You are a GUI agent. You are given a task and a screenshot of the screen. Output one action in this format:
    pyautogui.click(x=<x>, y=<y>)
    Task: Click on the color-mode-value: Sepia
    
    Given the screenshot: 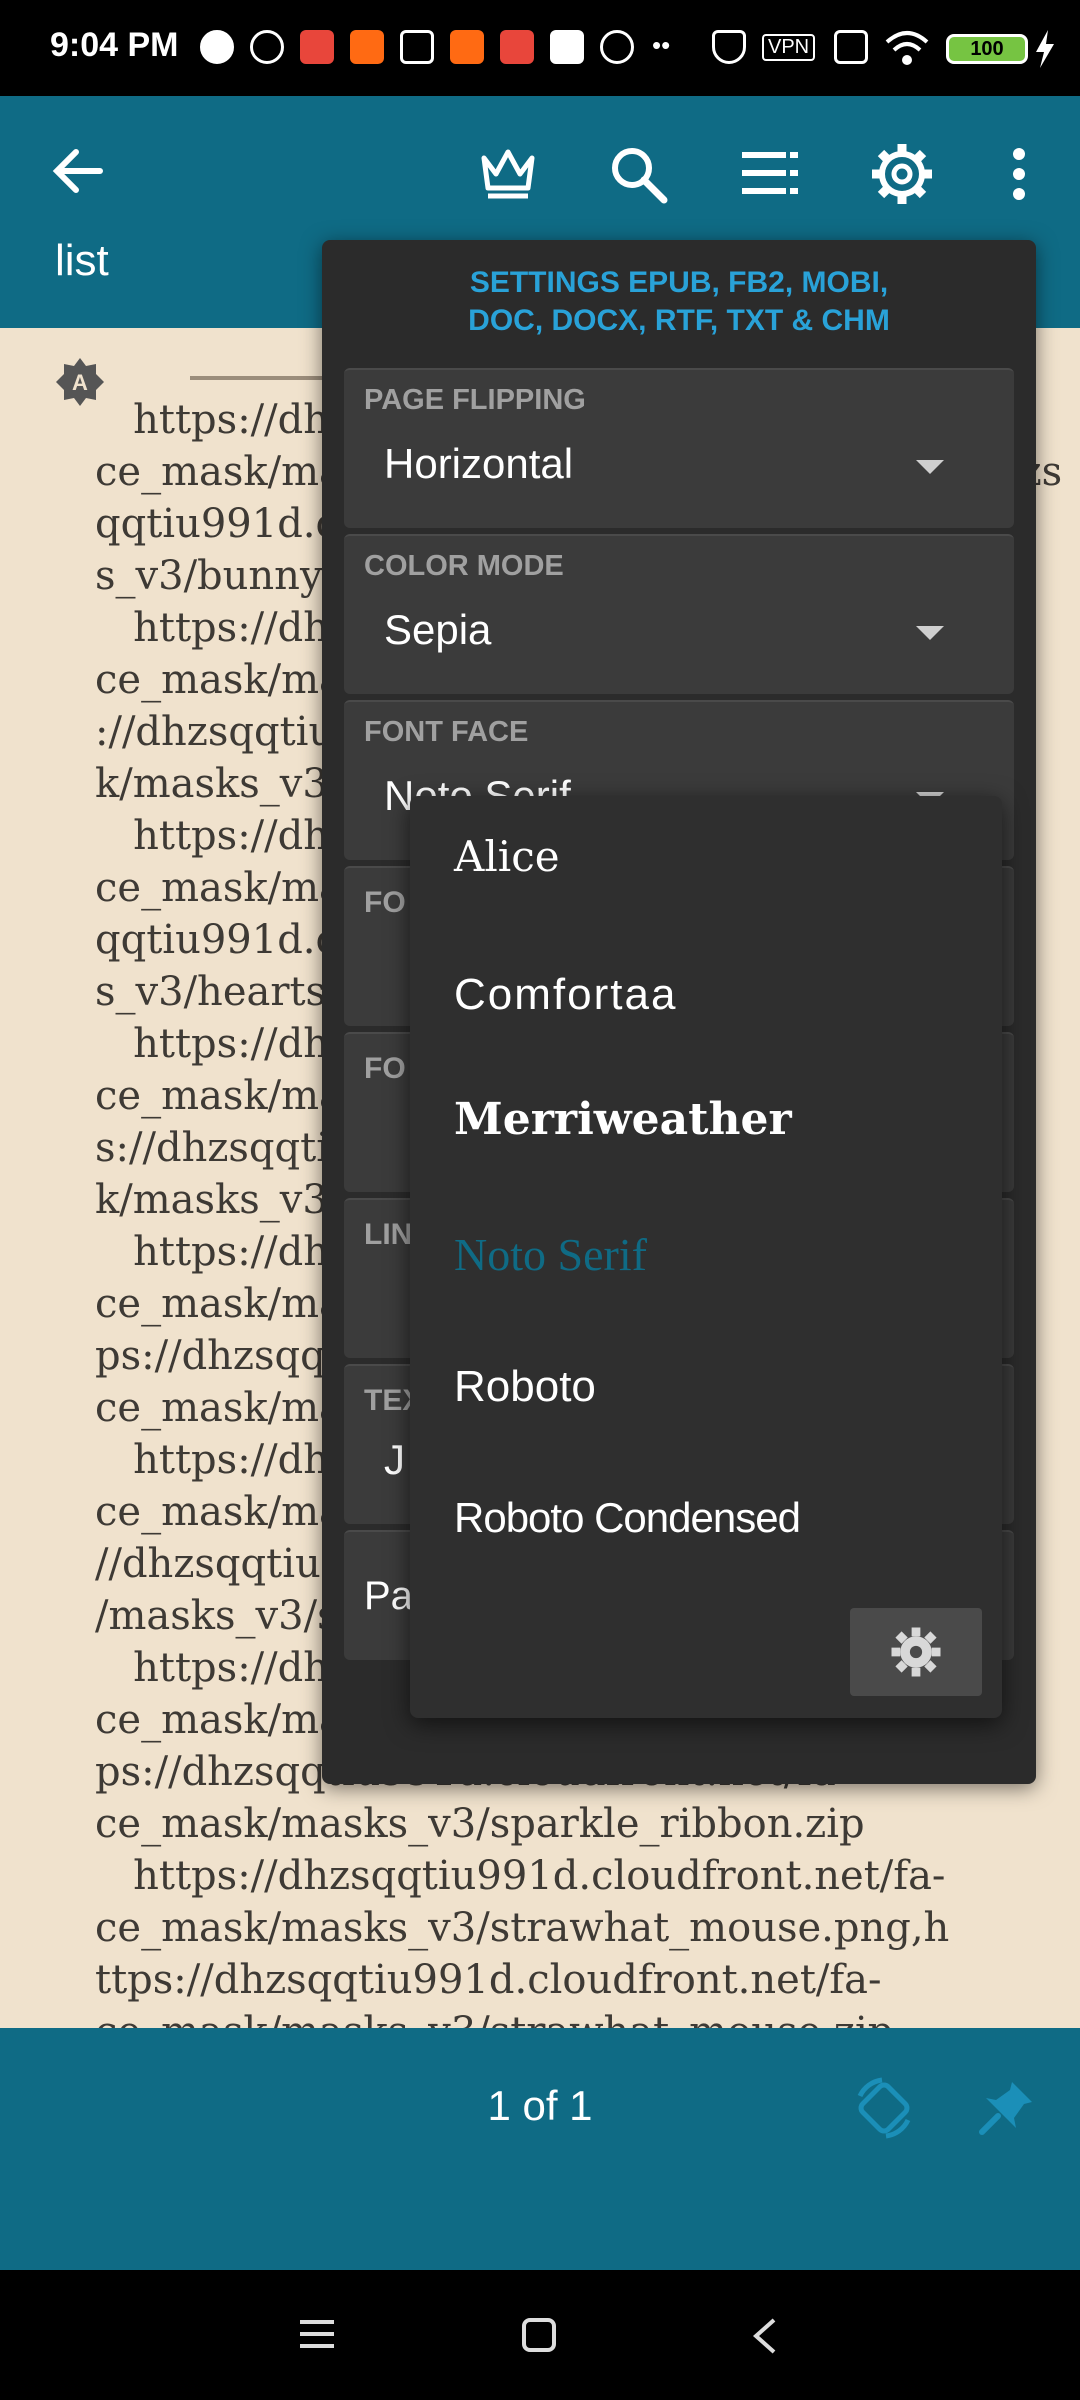 What is the action you would take?
    pyautogui.click(x=438, y=629)
    